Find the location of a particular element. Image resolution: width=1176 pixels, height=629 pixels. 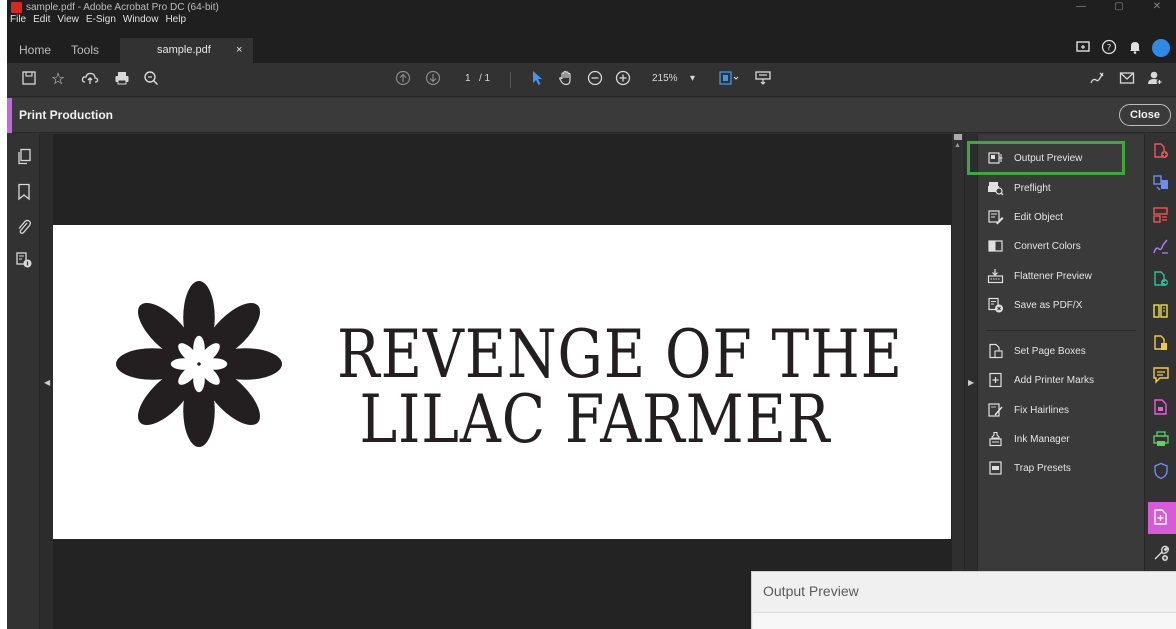

document-headline: REVENGE OF THE LILAC FARMER is located at coordinates (619, 390).